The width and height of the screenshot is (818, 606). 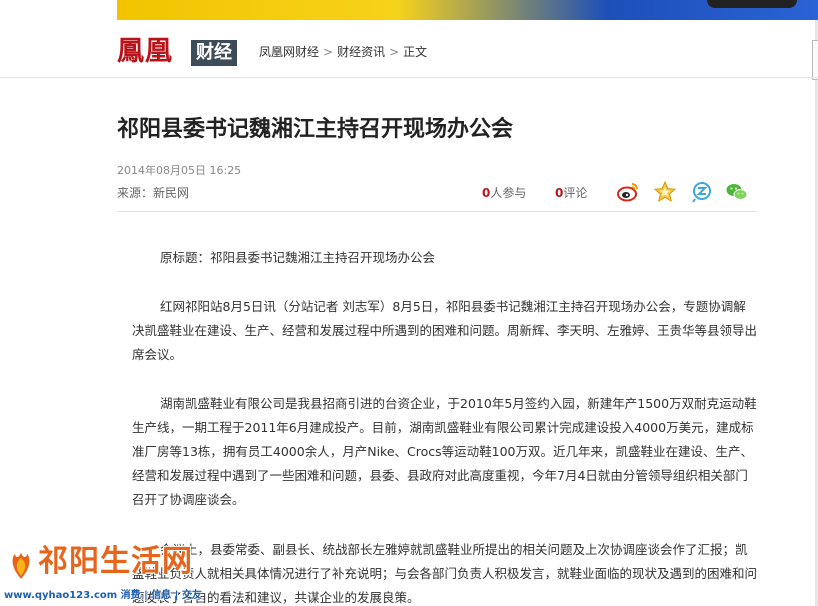 I want to click on participants-label: 人参与, so click(x=508, y=193).